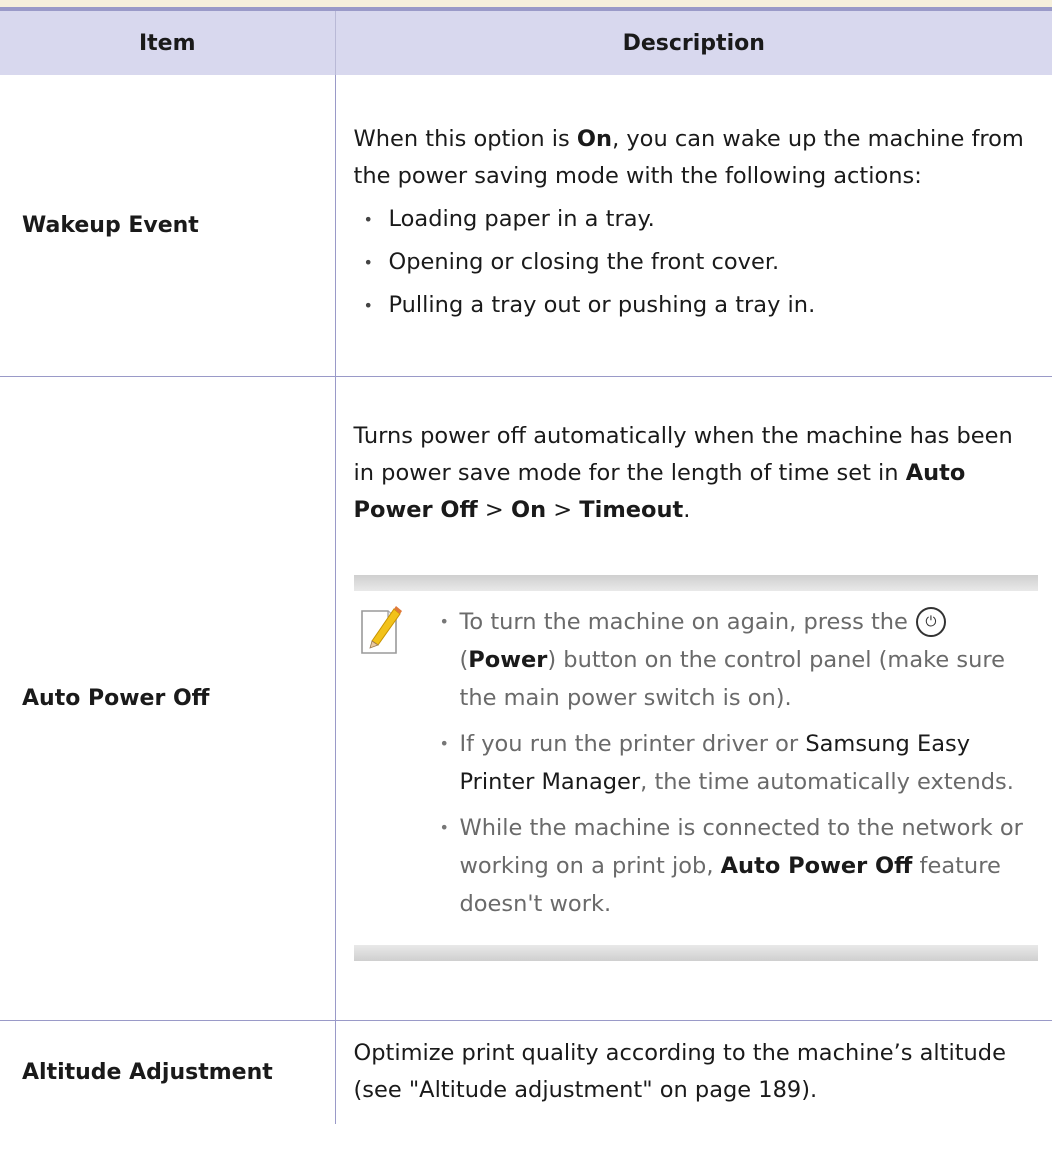  I want to click on item-wakeup-event: Wakeup Event, so click(168, 225).